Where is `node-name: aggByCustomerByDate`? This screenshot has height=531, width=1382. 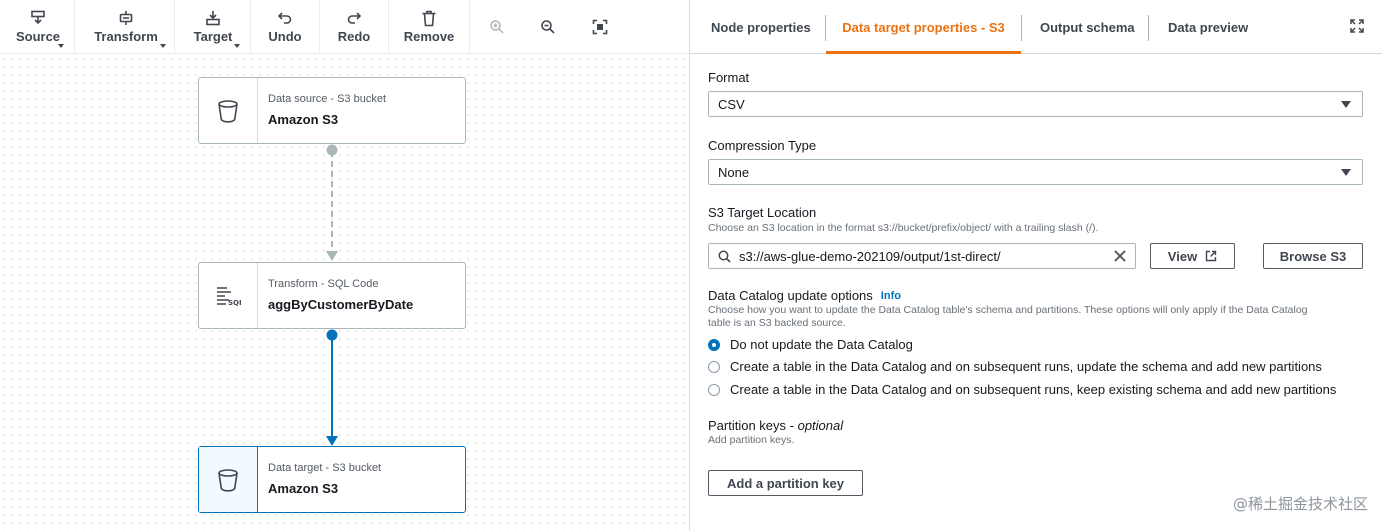
node-name: aggByCustomerByDate is located at coordinates (341, 304).